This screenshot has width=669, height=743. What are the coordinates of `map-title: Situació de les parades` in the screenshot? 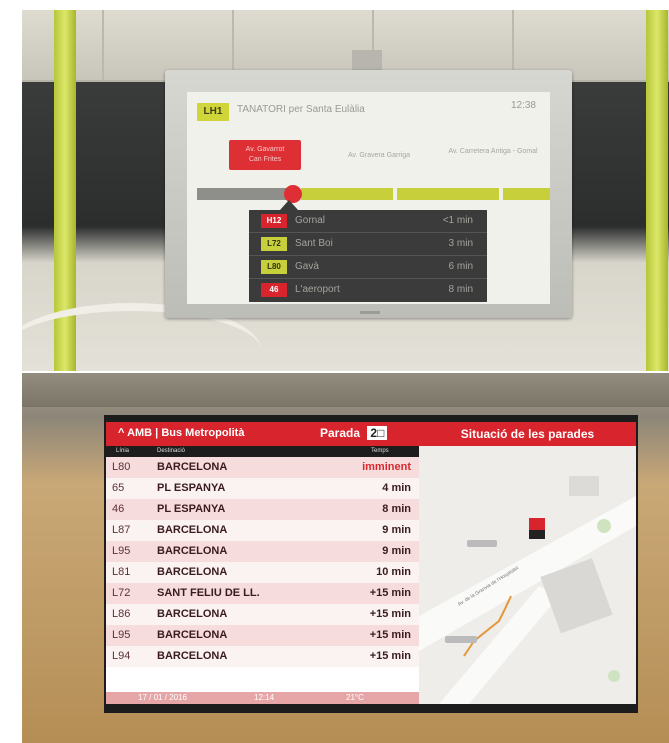 It's located at (527, 434).